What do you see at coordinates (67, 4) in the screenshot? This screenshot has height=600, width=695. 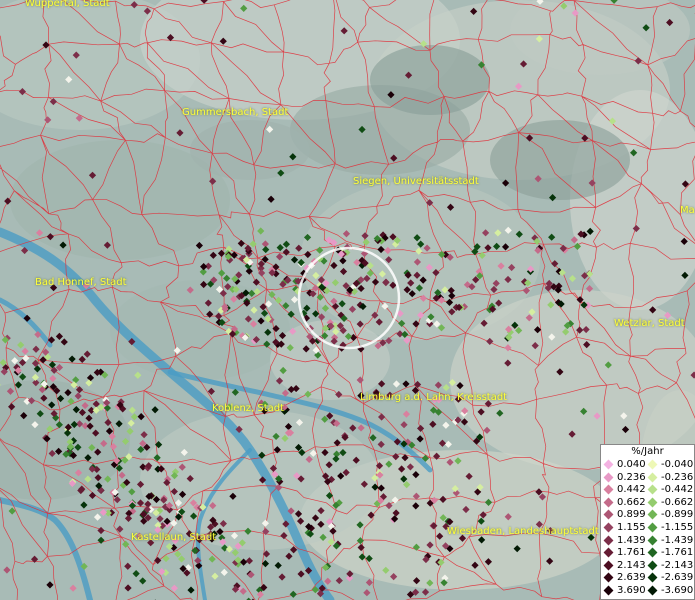 I see `city-label-wuppertal: Wuppertal, Stadt` at bounding box center [67, 4].